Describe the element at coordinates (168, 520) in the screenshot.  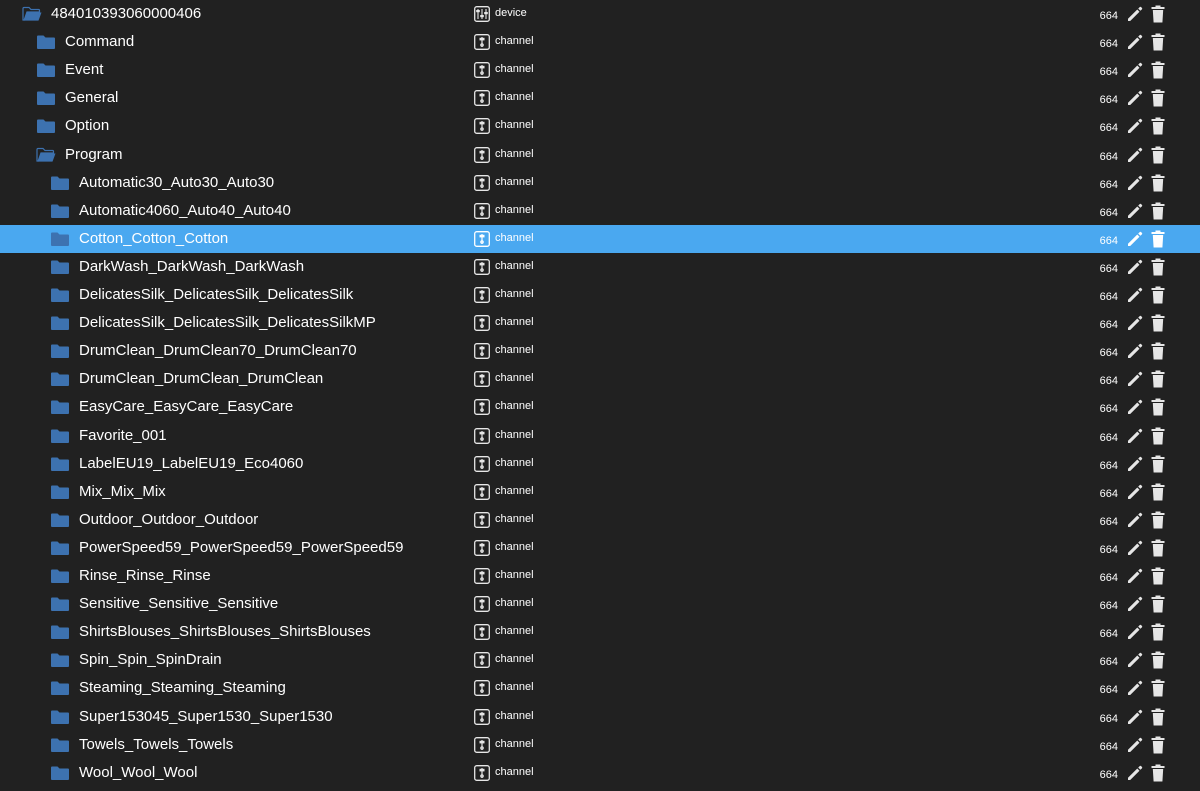
I see `object-name: Outdoor_Outdoor_Outdoor` at that location.